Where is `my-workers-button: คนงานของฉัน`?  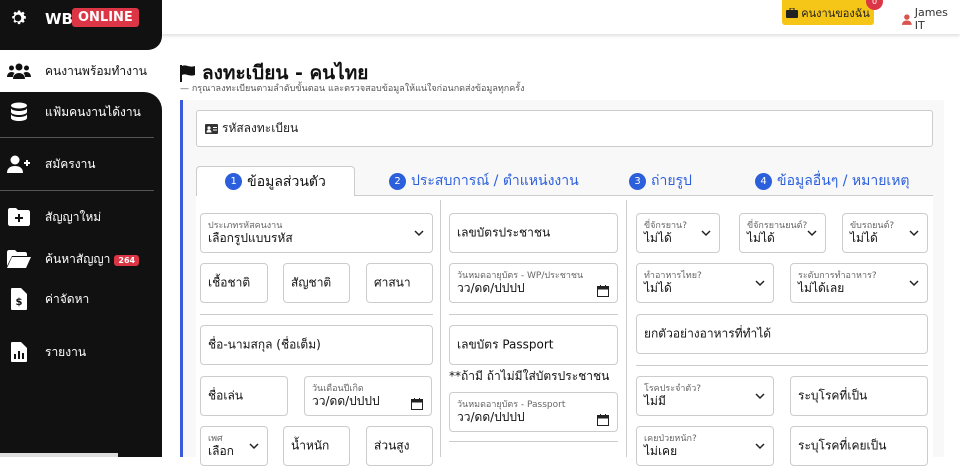 my-workers-button: คนงานของฉัน is located at coordinates (828, 12).